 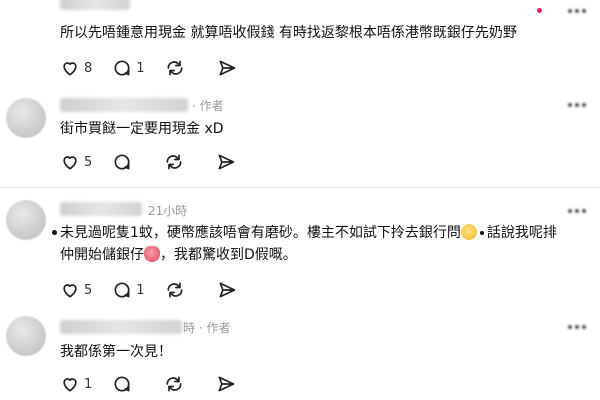 What do you see at coordinates (481, 233) in the screenshot?
I see `bullet-separator` at bounding box center [481, 233].